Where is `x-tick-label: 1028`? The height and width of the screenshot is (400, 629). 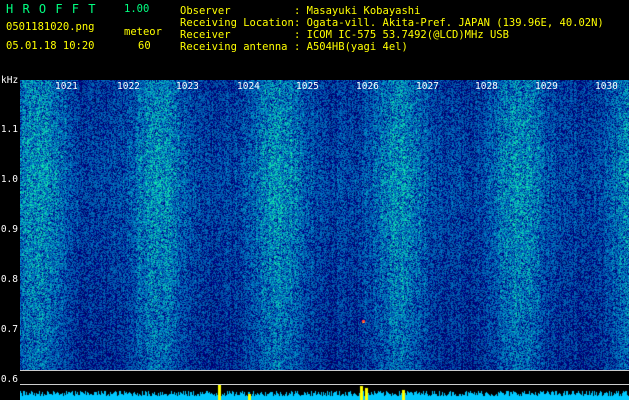 x-tick-label: 1028 is located at coordinates (486, 86).